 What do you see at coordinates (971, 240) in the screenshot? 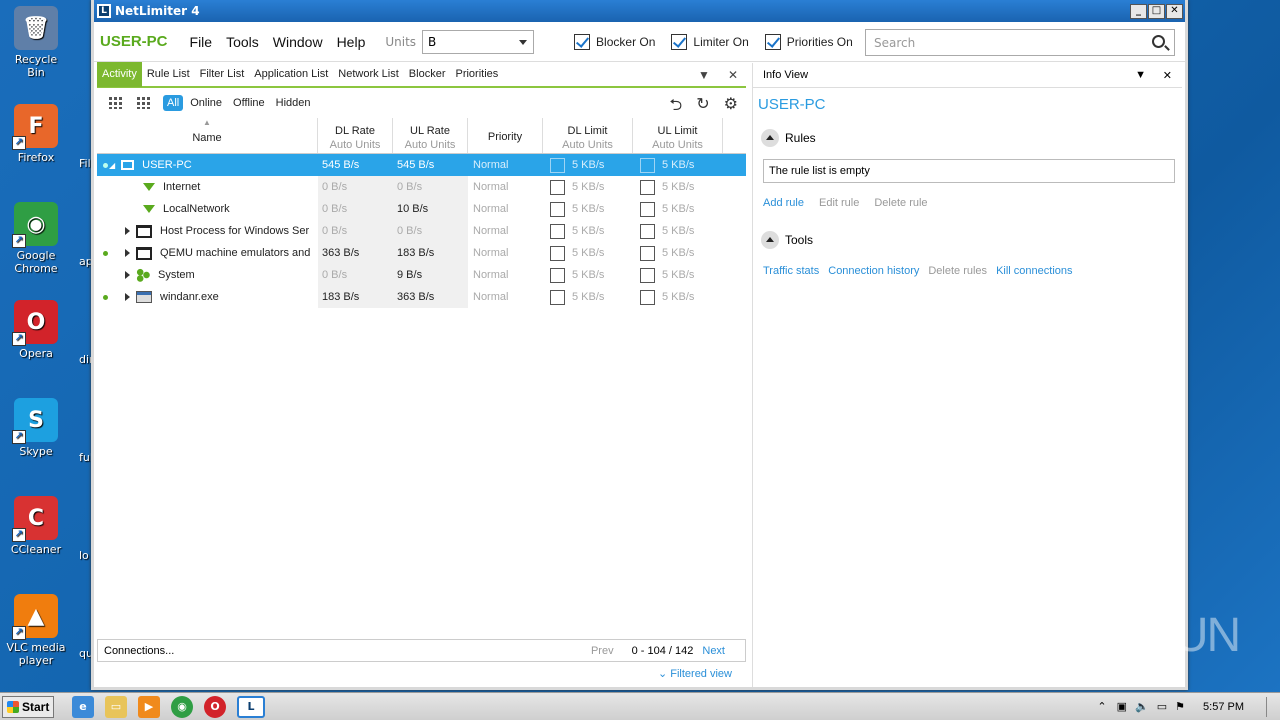
I see `tools-section-toggle: Tools` at bounding box center [971, 240].